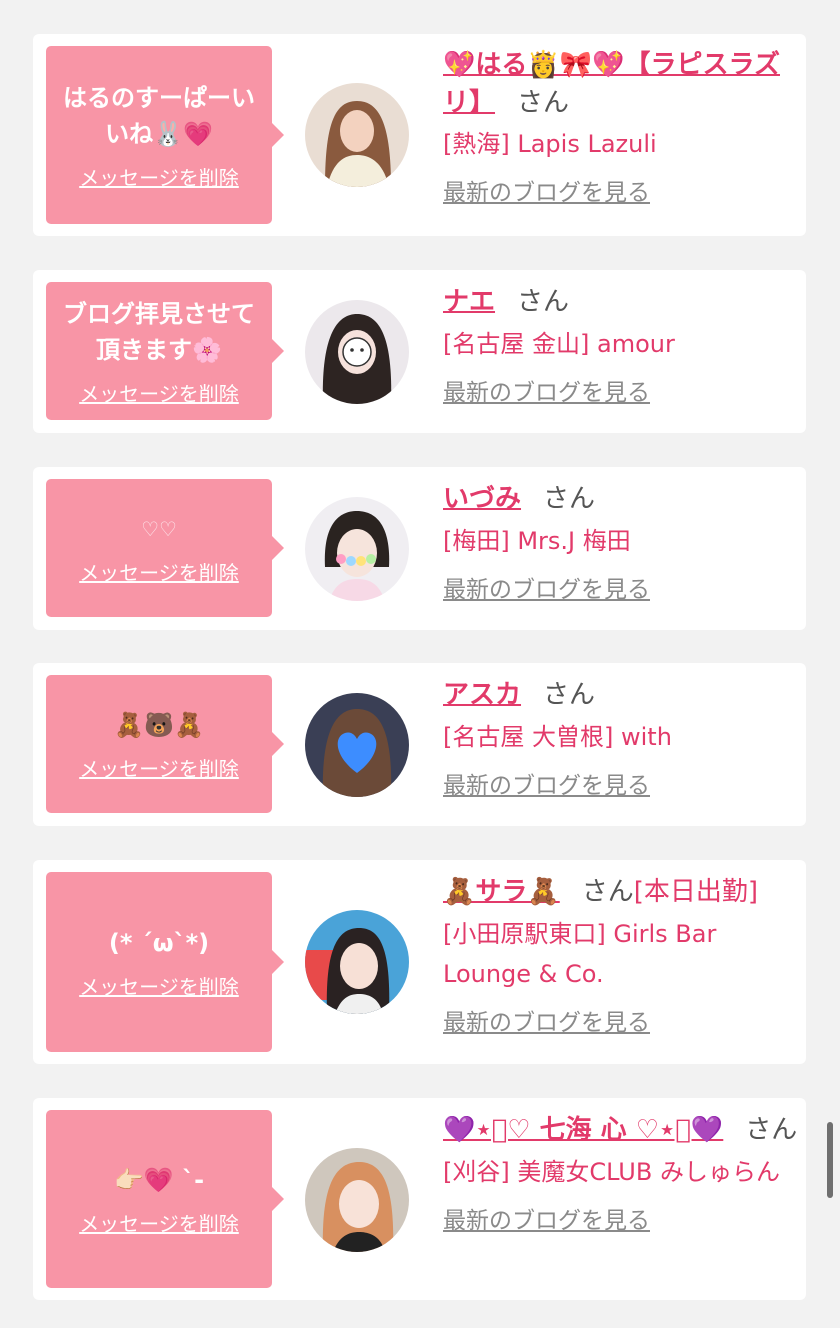  What do you see at coordinates (559, 344) in the screenshot?
I see `shop-name: [名古屋 金山] amour` at bounding box center [559, 344].